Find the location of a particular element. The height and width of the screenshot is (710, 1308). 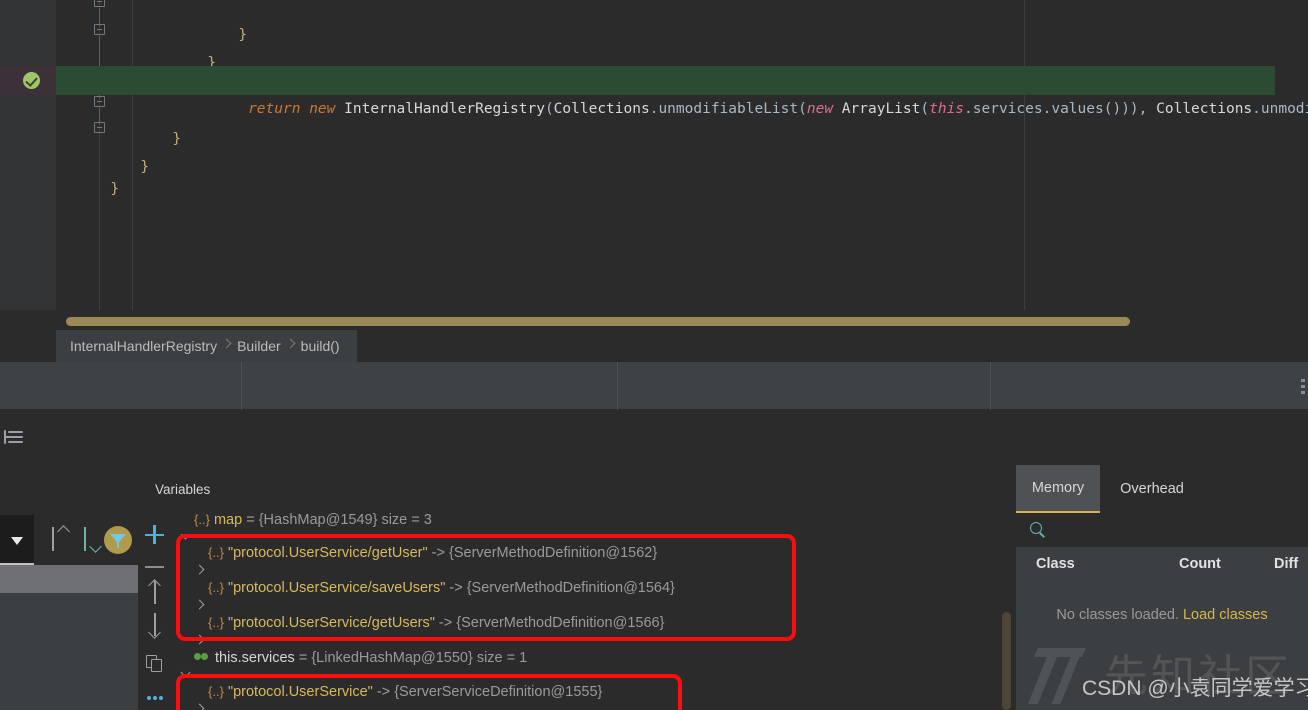

map-value: {ServerServiceDefinition@1555} is located at coordinates (498, 692).